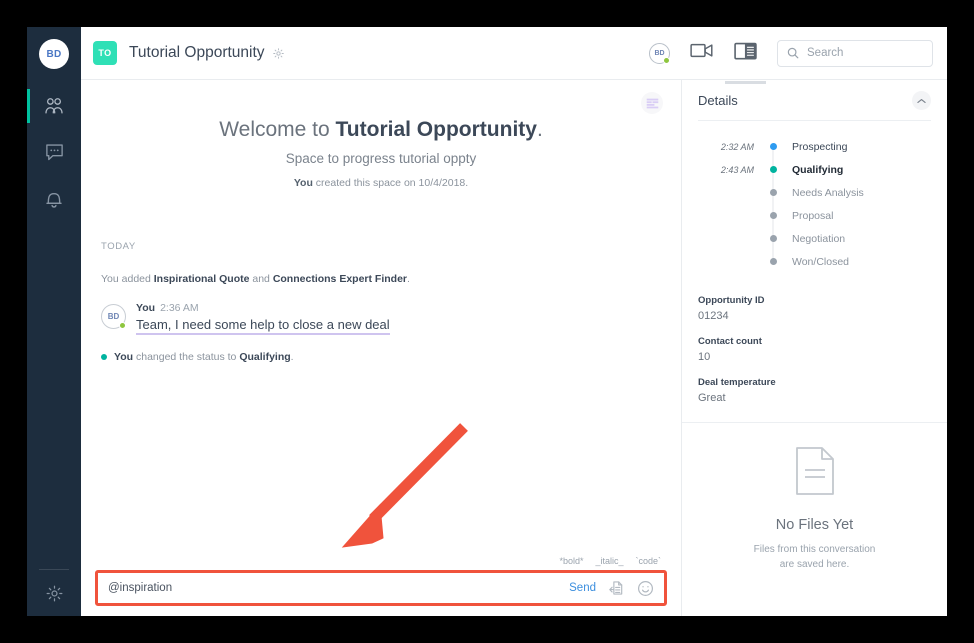 This screenshot has width=974, height=643. What do you see at coordinates (737, 382) in the screenshot?
I see `field-label: Deal temperature` at bounding box center [737, 382].